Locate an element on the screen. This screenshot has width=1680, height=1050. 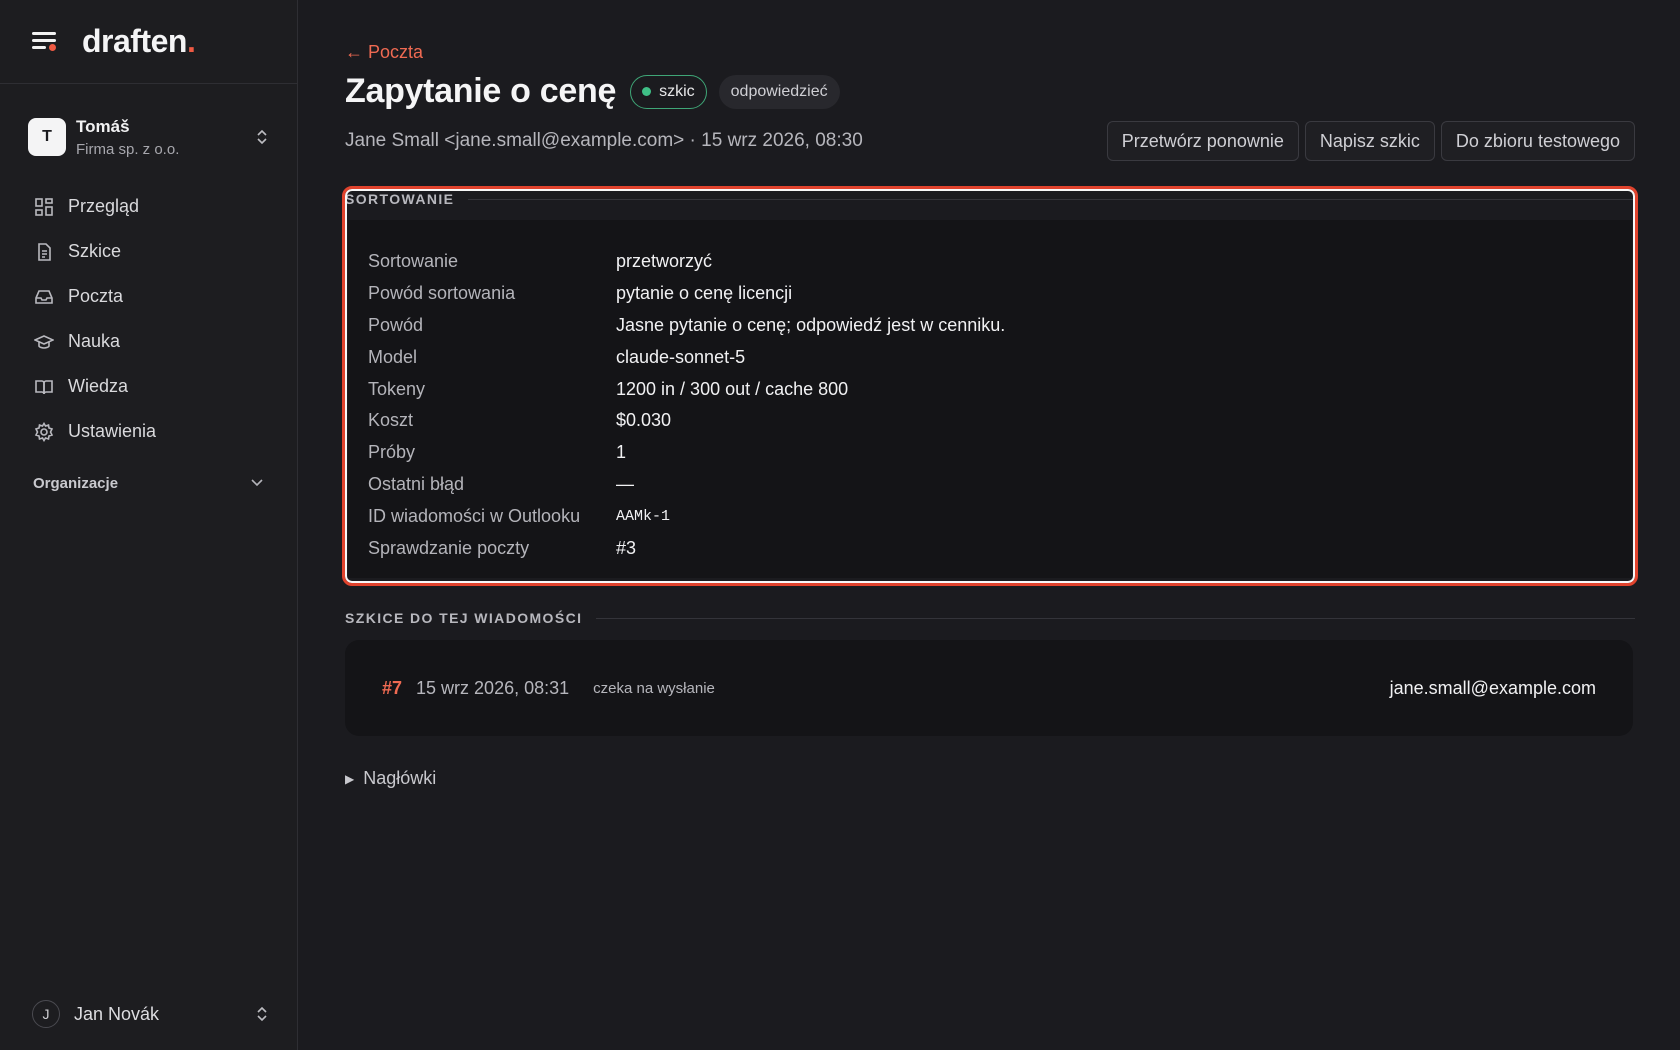
org-switcher: T Tomáš Firma sp. z o.o. is located at coordinates (148, 137).